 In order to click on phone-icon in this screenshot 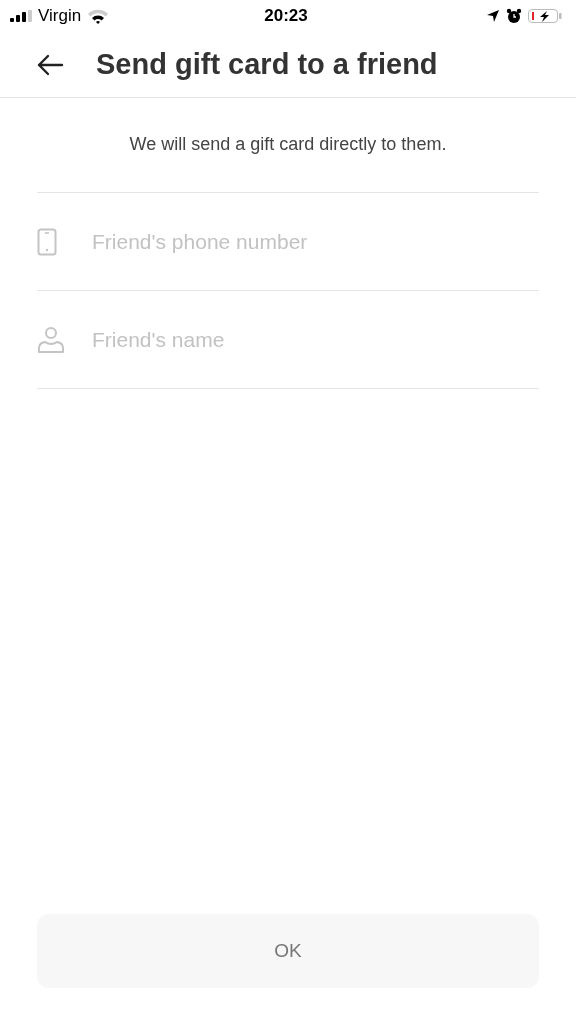, I will do `click(47, 241)`.